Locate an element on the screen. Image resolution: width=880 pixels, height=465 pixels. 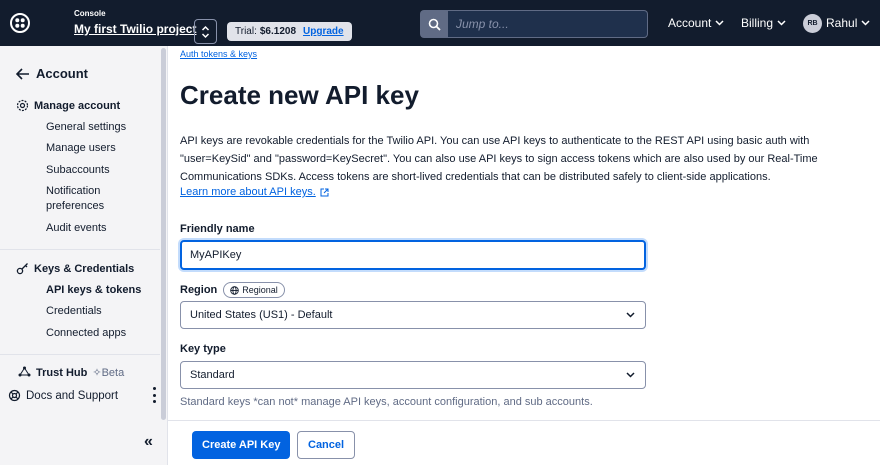
sidebar-scrollbar is located at coordinates (163, 234).